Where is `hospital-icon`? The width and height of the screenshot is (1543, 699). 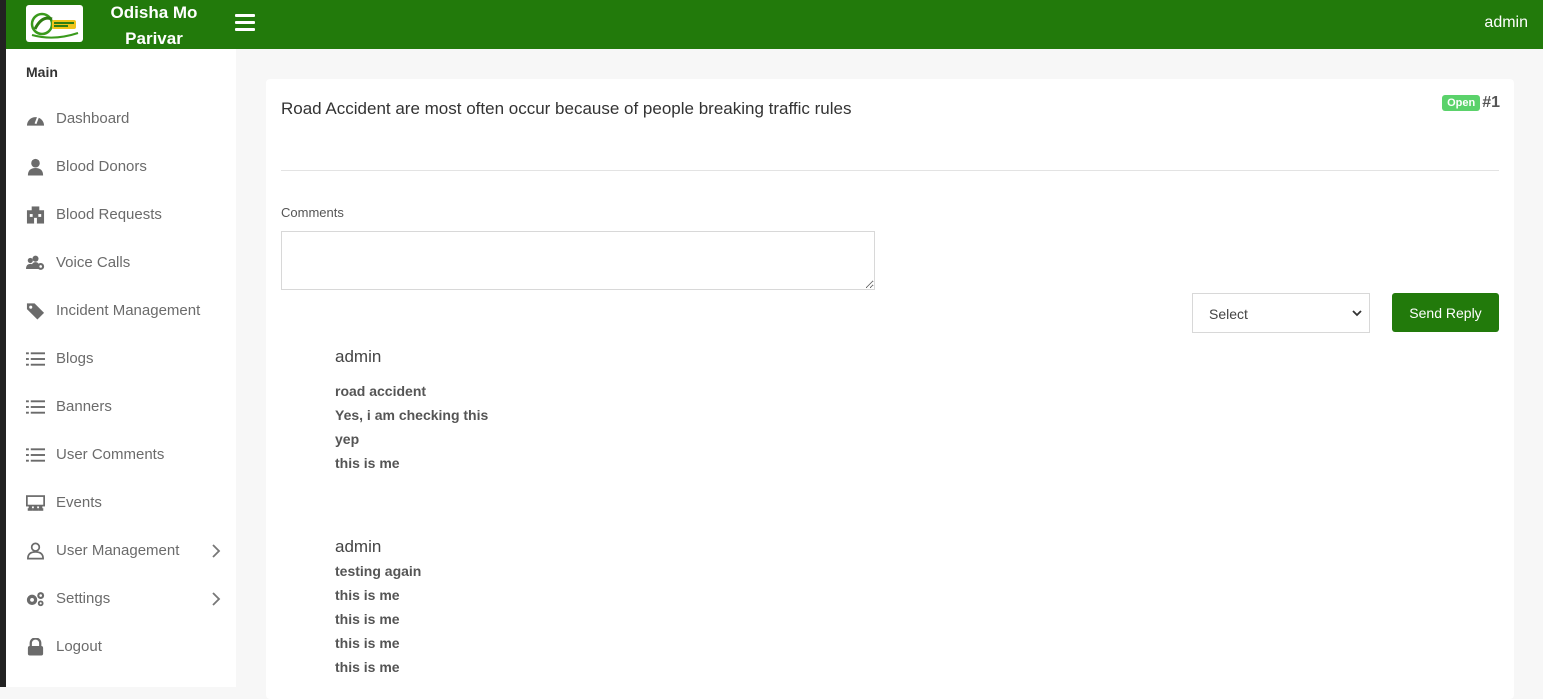 hospital-icon is located at coordinates (35, 215).